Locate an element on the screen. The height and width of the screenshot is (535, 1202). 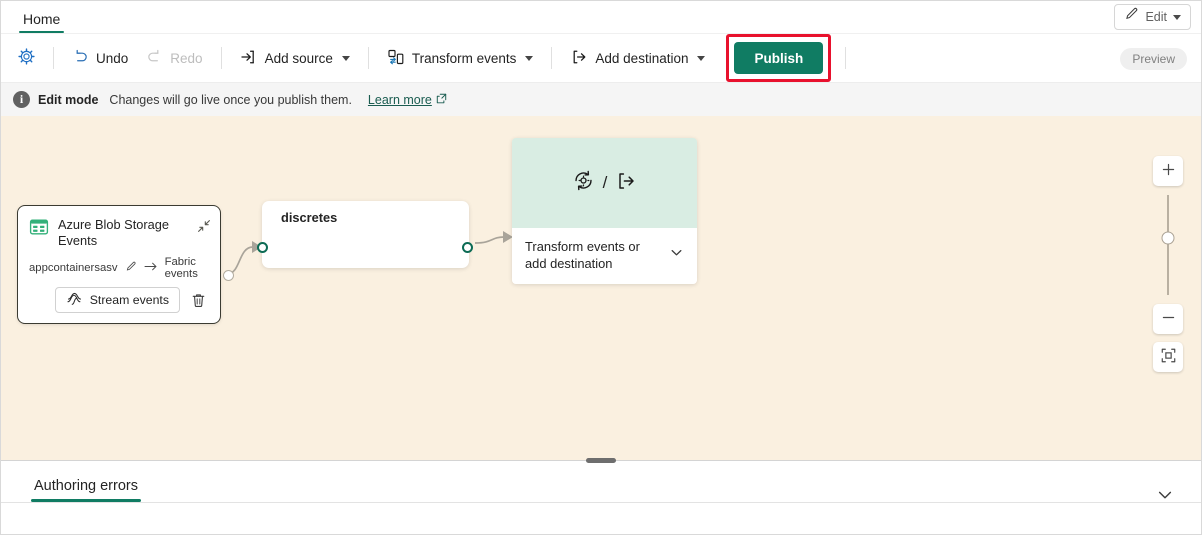
stream-icon is located at coordinates (74, 300).